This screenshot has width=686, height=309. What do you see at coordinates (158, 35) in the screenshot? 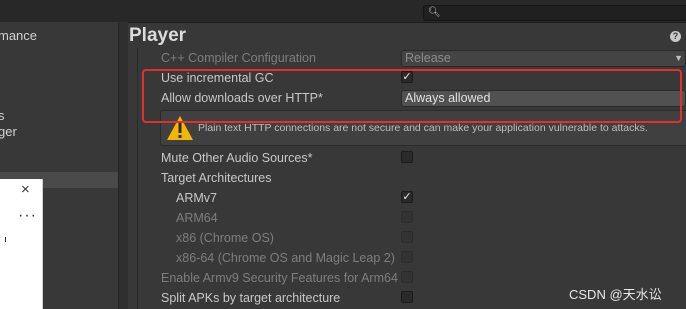
I see `page-title: Player` at bounding box center [158, 35].